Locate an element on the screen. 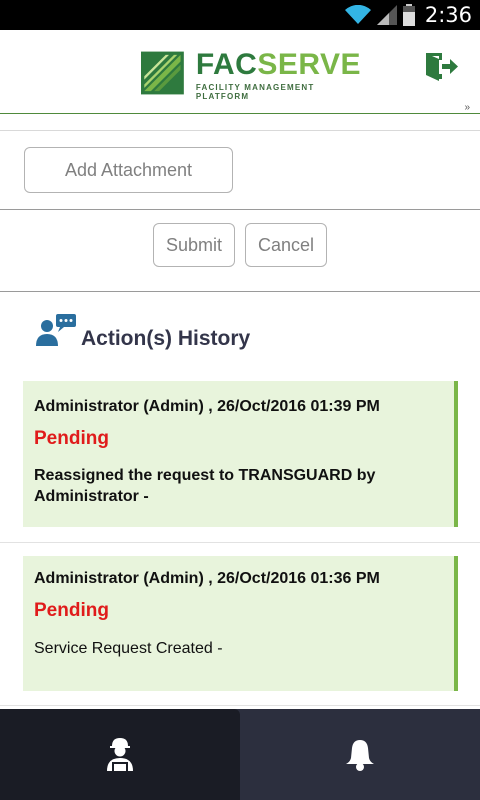  logo-mark-icon is located at coordinates (162, 73).